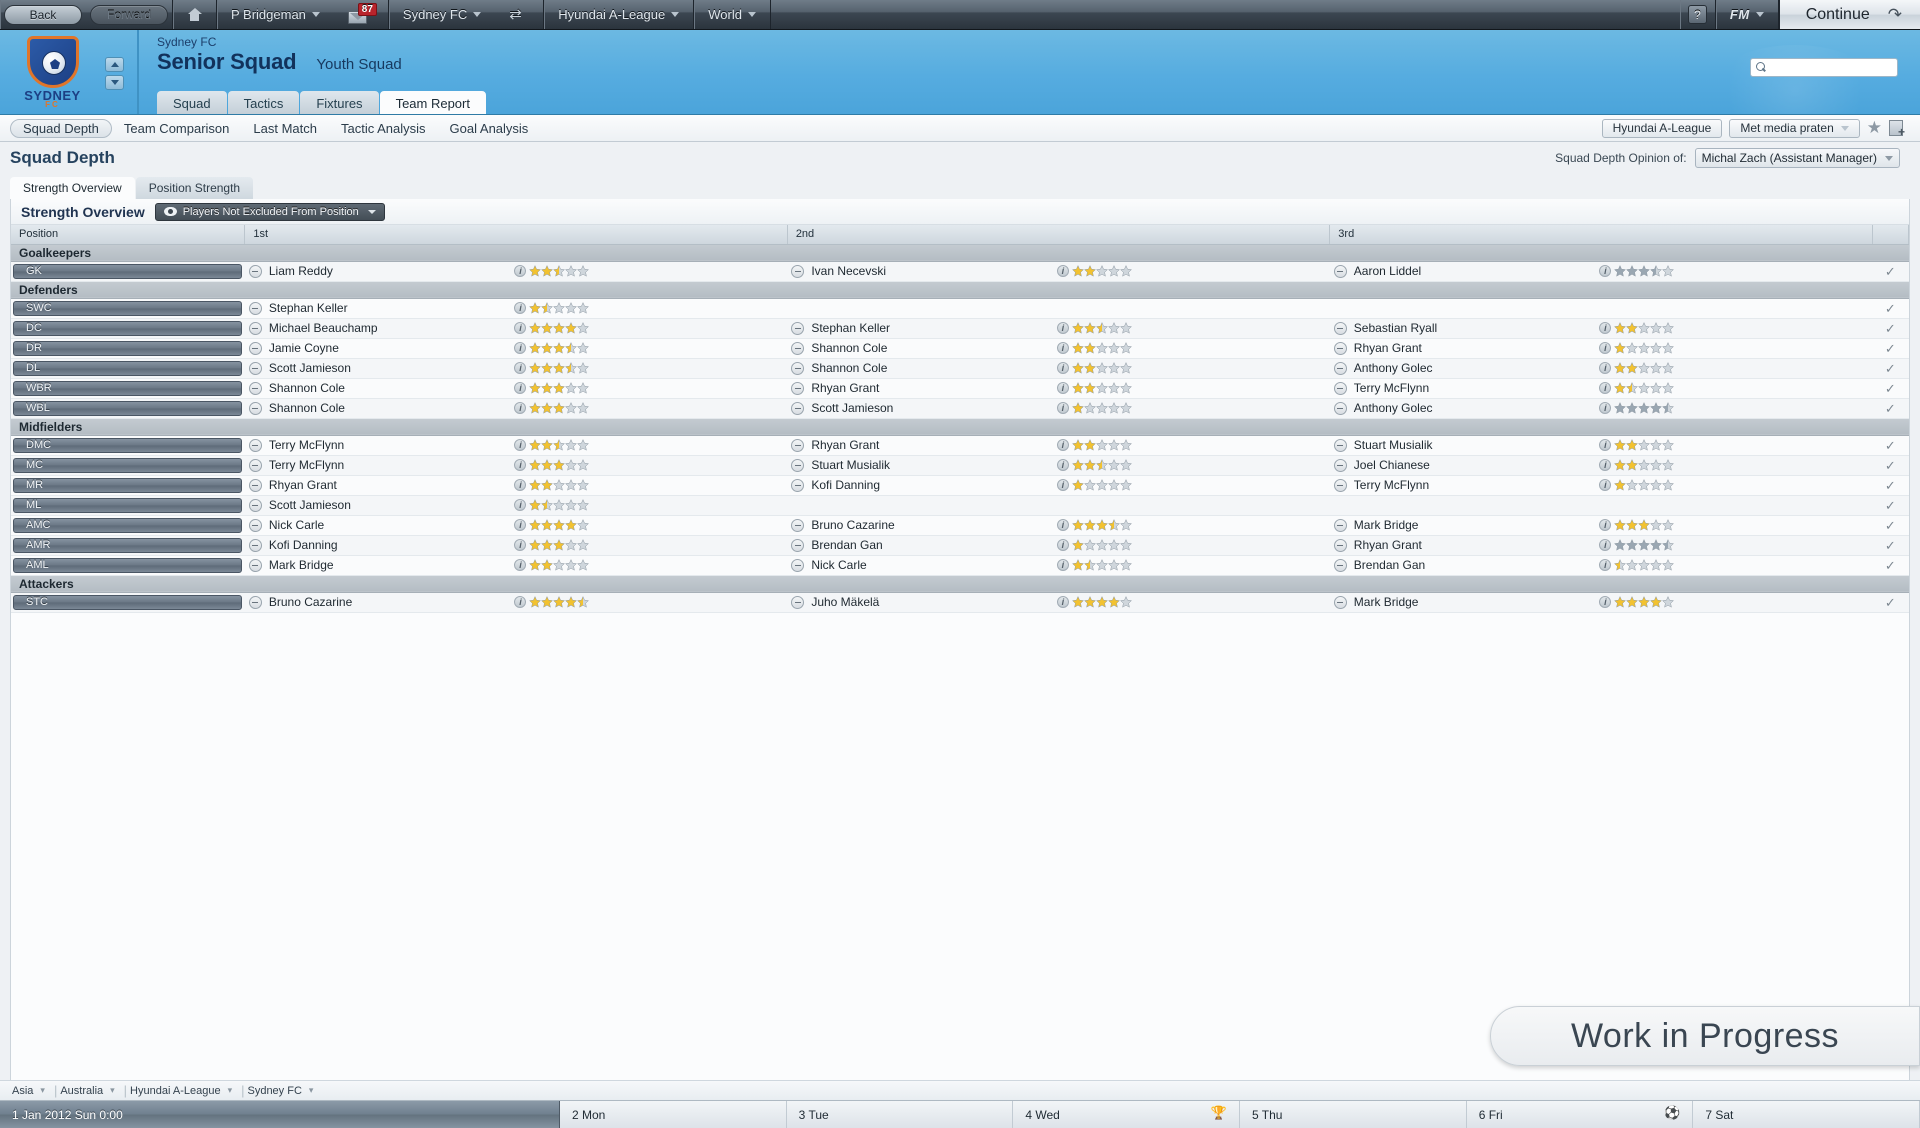  Describe the element at coordinates (358, 64) in the screenshot. I see `youth-squad-link: Youth Squad` at that location.